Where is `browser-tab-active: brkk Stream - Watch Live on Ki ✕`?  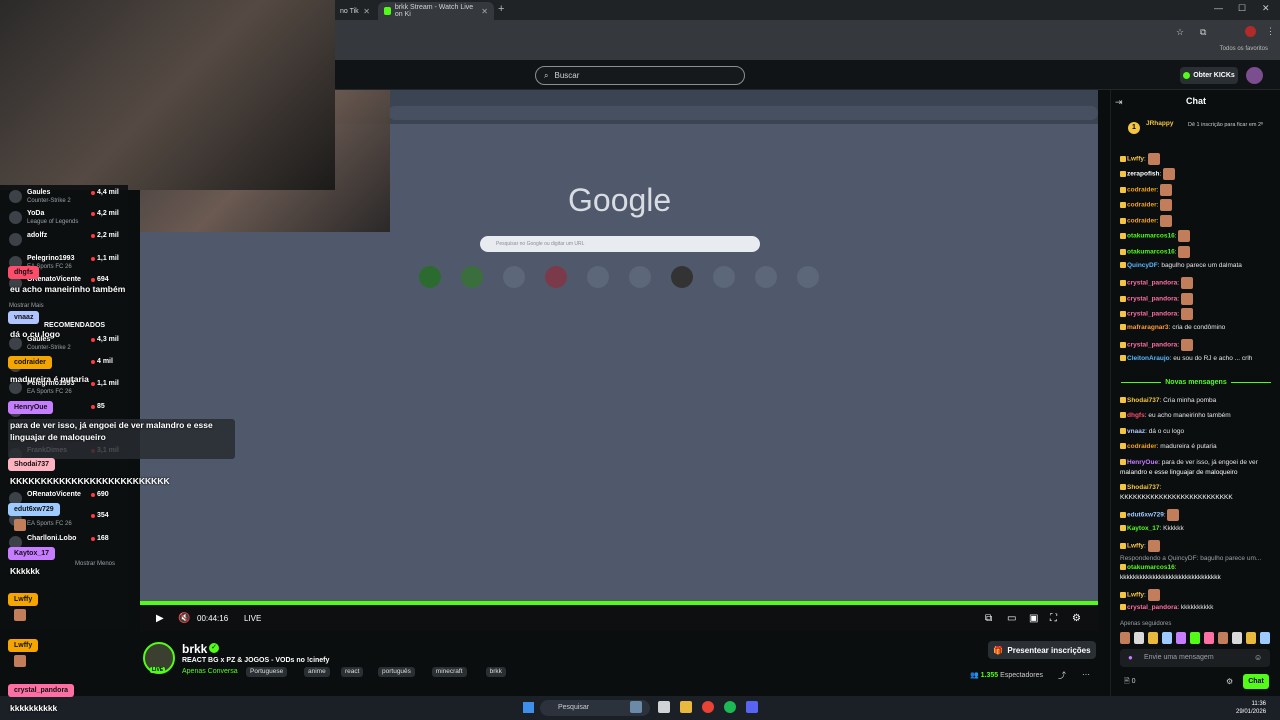 browser-tab-active: brkk Stream - Watch Live on Ki ✕ is located at coordinates (436, 11).